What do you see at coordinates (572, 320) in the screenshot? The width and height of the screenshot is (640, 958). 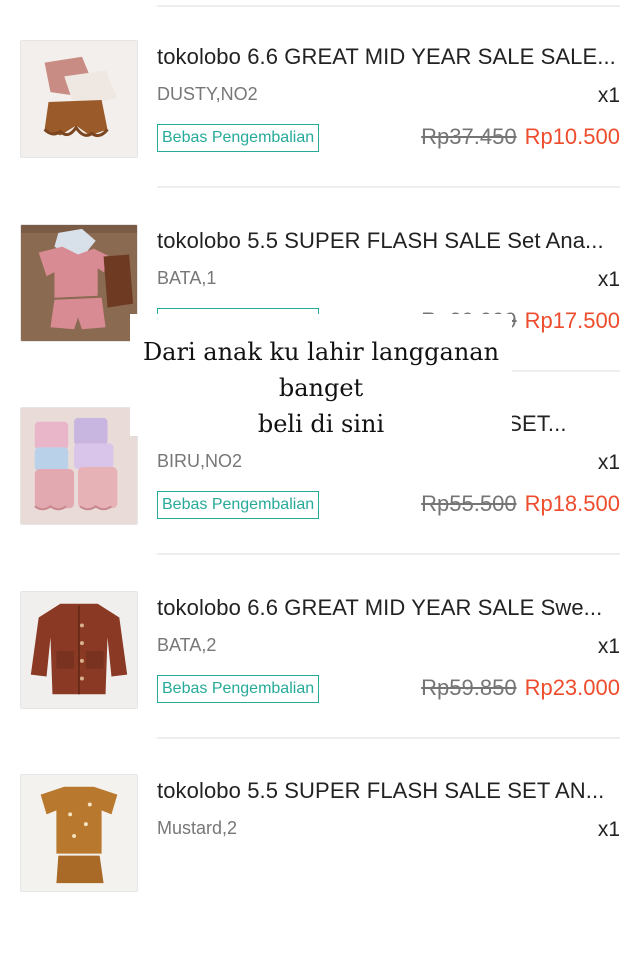 I see `final-price: Rp17.500` at bounding box center [572, 320].